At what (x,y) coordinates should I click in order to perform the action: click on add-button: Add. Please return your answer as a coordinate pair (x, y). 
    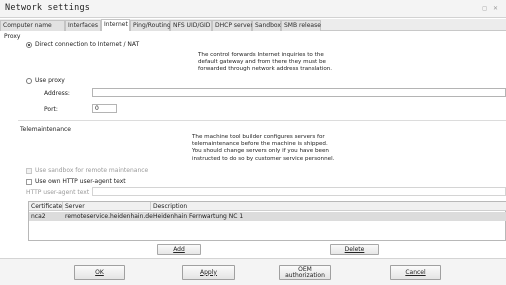
    Looking at the image, I should click on (179, 249).